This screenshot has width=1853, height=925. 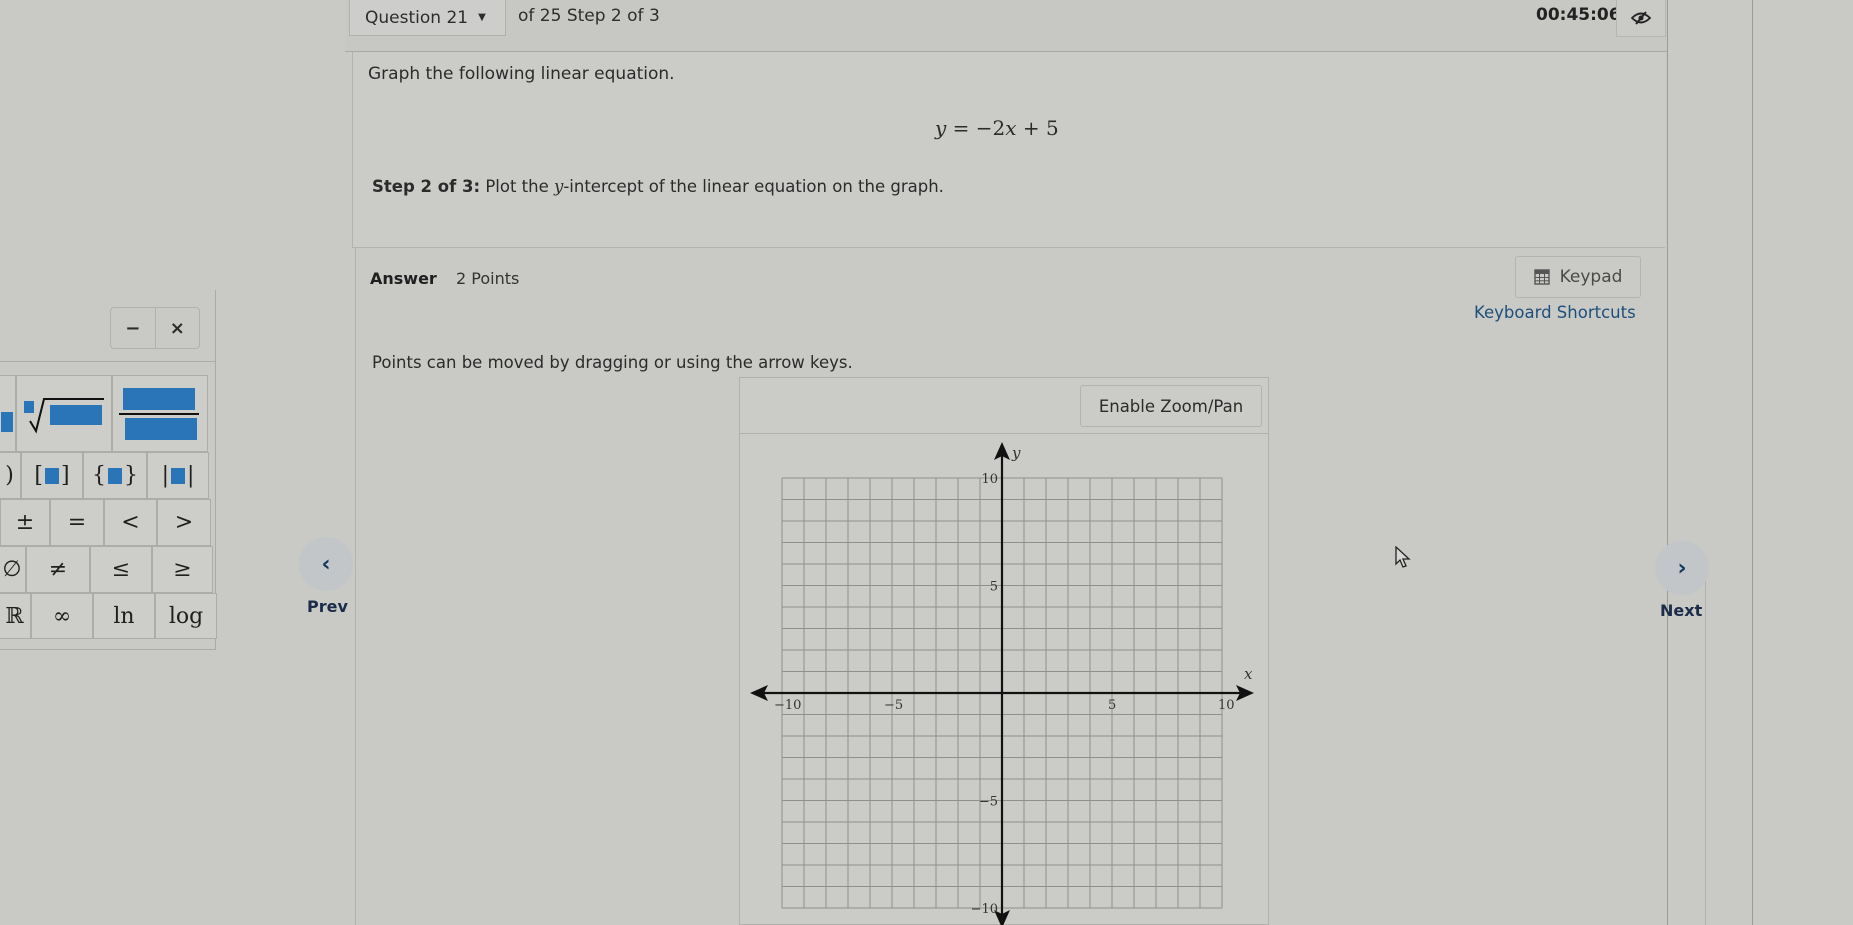 What do you see at coordinates (1541, 277) in the screenshot?
I see `calculator-icon` at bounding box center [1541, 277].